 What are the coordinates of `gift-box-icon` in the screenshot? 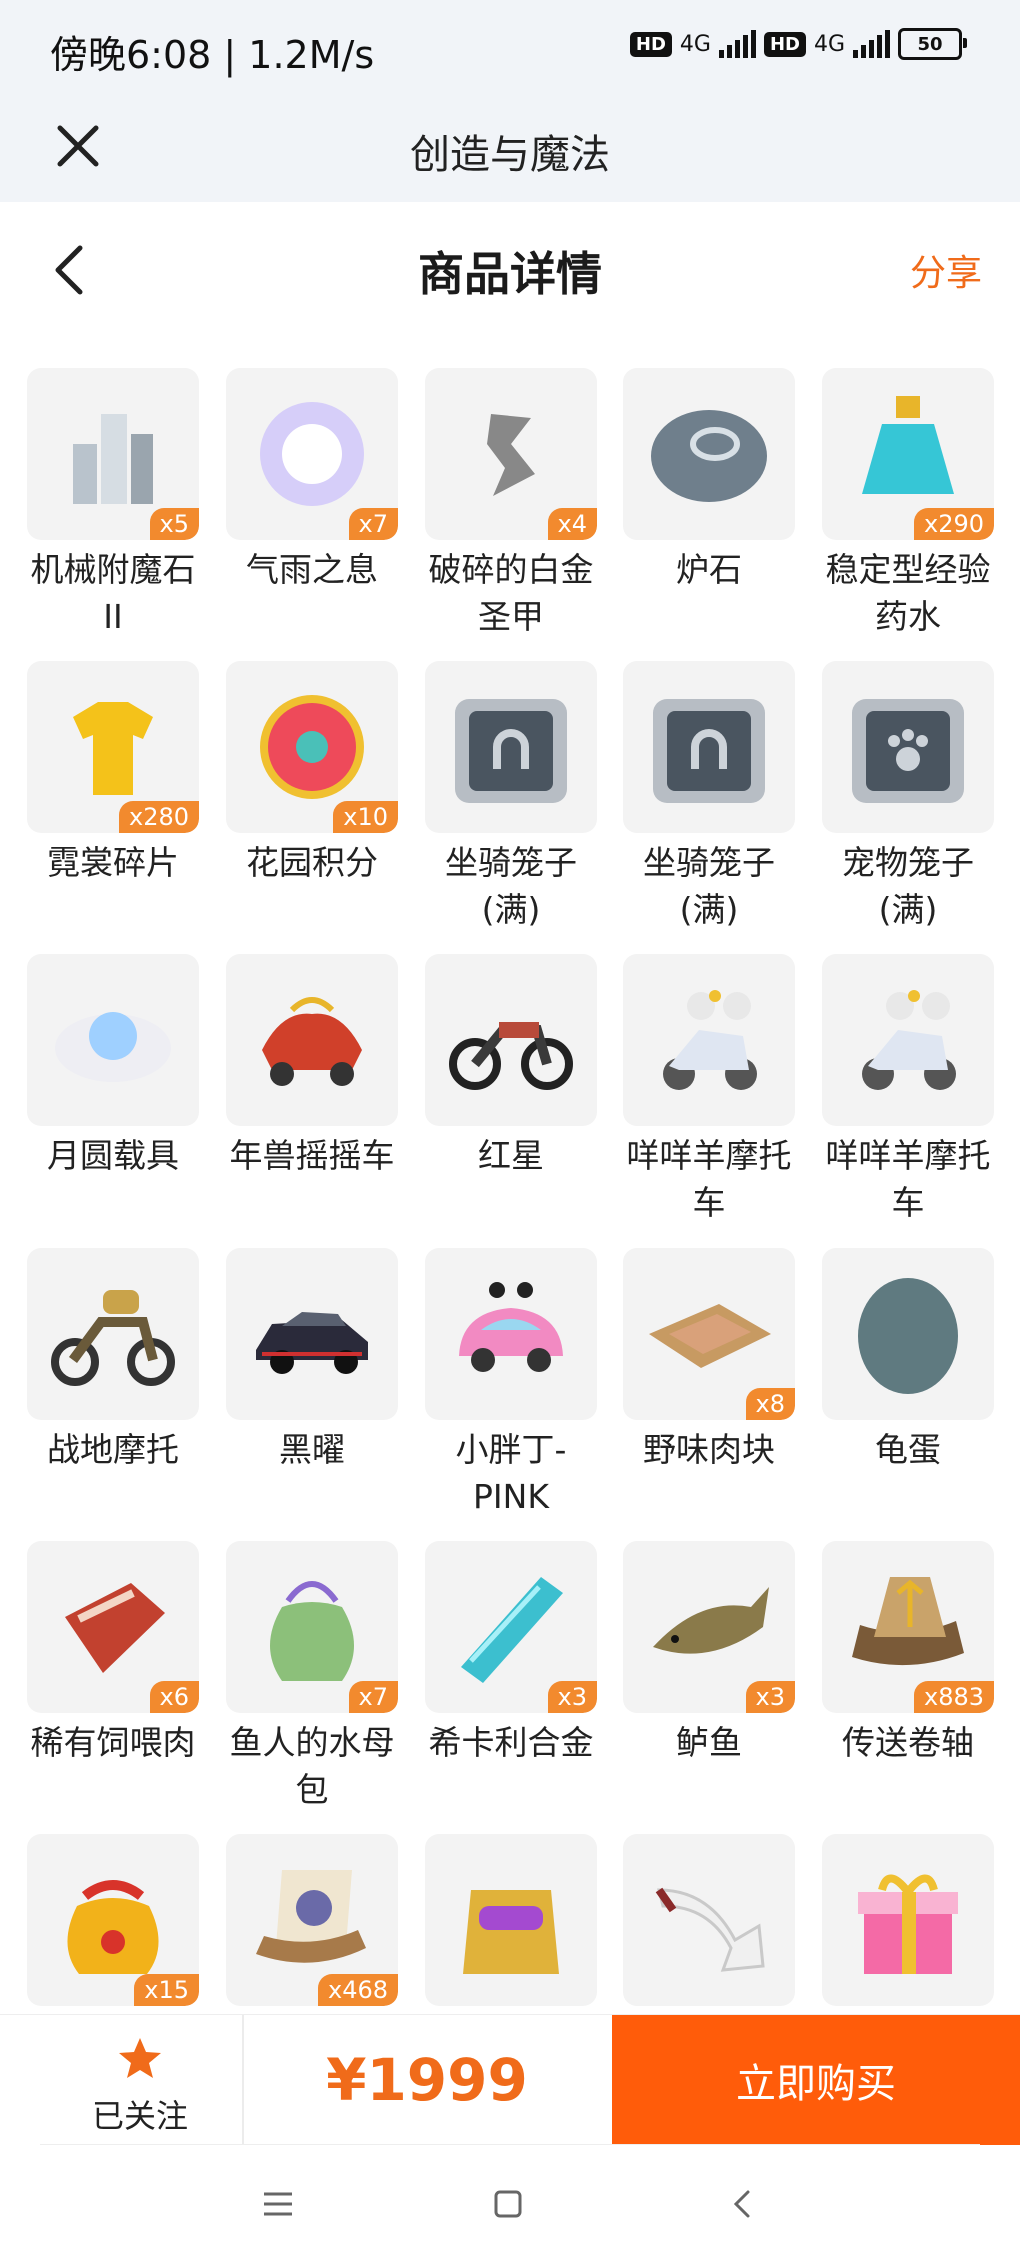 It's located at (908, 1924).